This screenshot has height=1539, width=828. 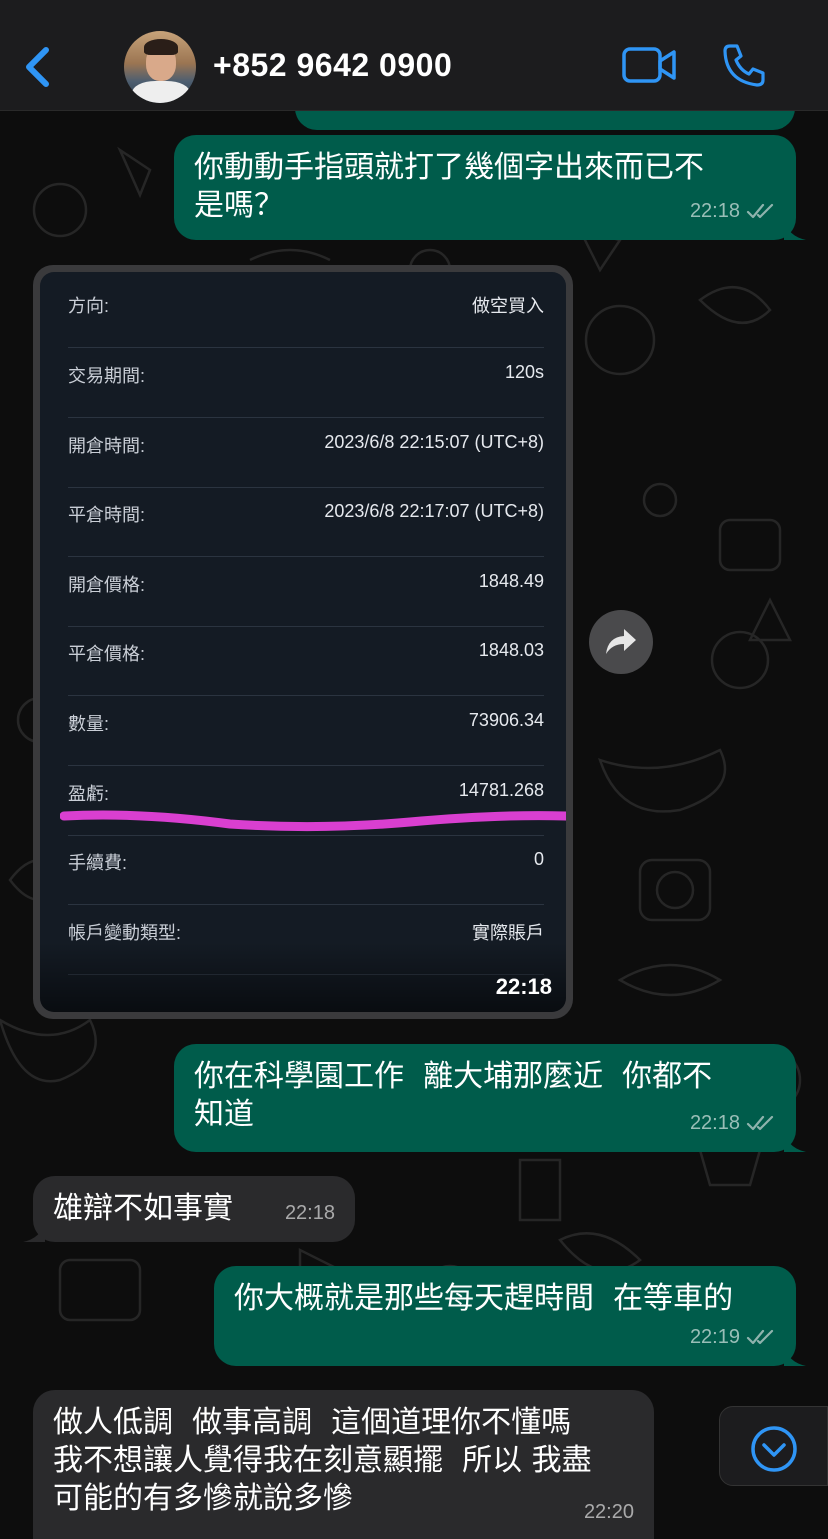 I want to click on video-camera-icon, so click(x=649, y=65).